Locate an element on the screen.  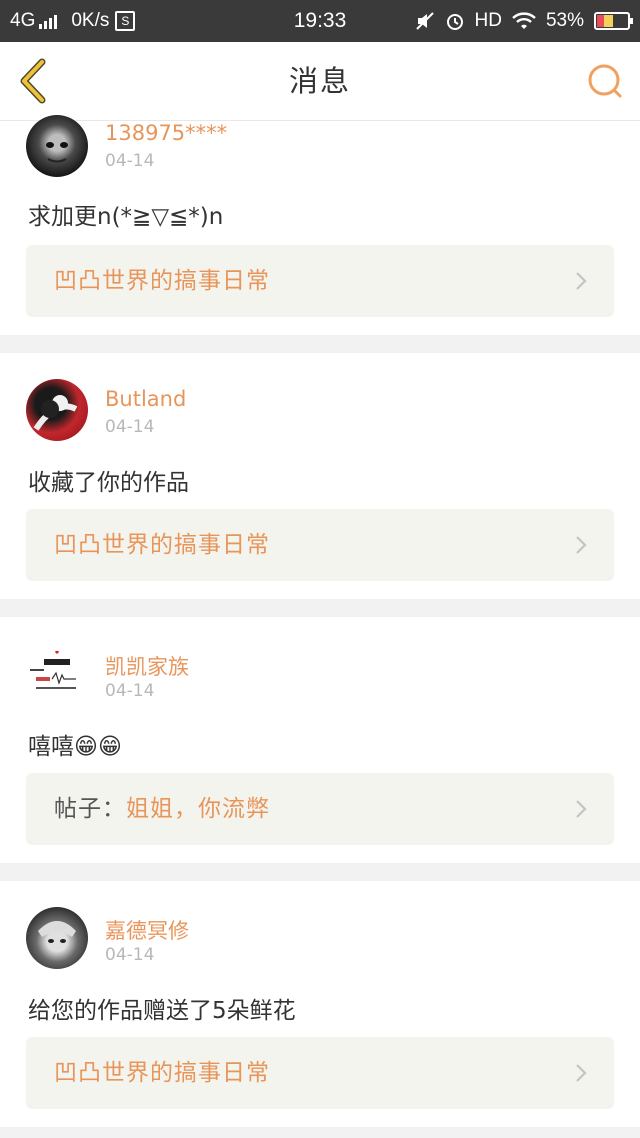
username: 嘉德冥修 is located at coordinates (147, 930).